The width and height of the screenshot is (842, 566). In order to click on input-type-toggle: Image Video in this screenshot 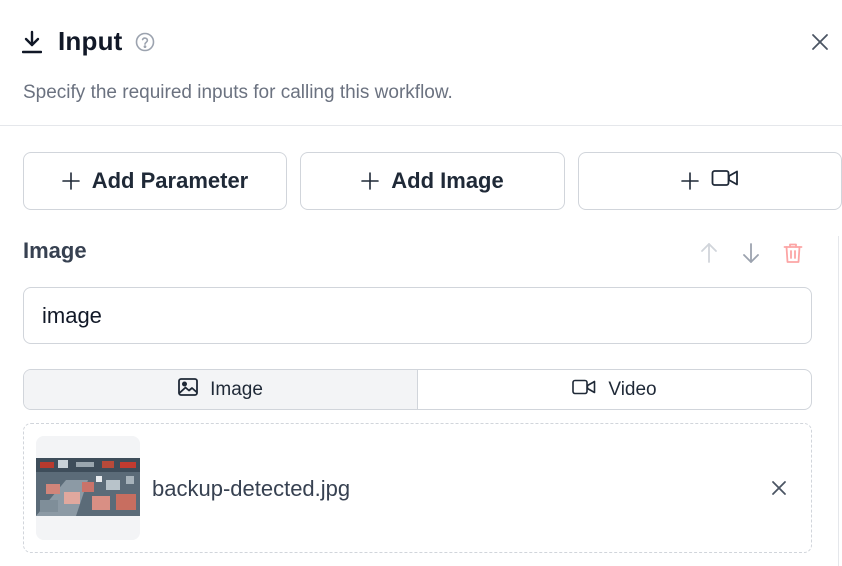, I will do `click(417, 389)`.